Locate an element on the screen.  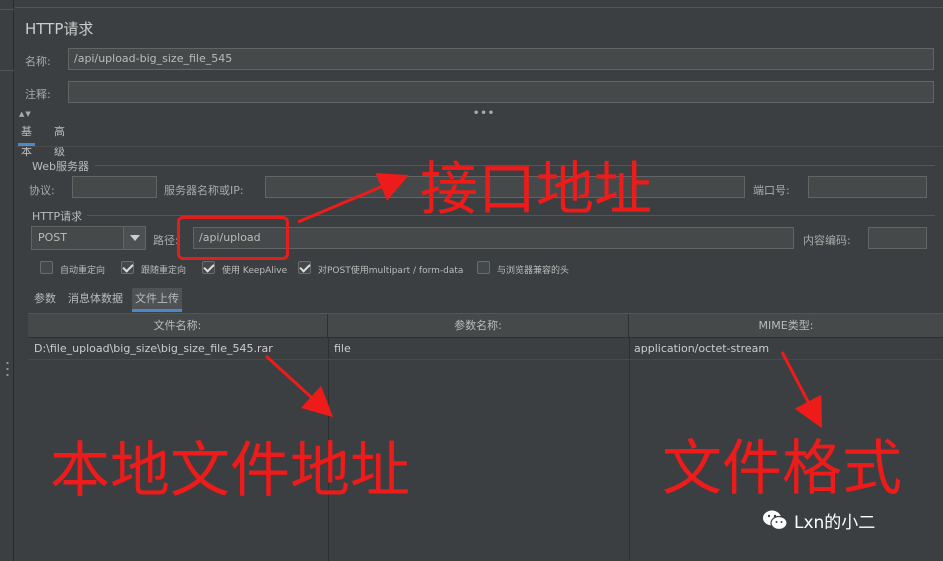
table-cell-param-name: file is located at coordinates (342, 348).